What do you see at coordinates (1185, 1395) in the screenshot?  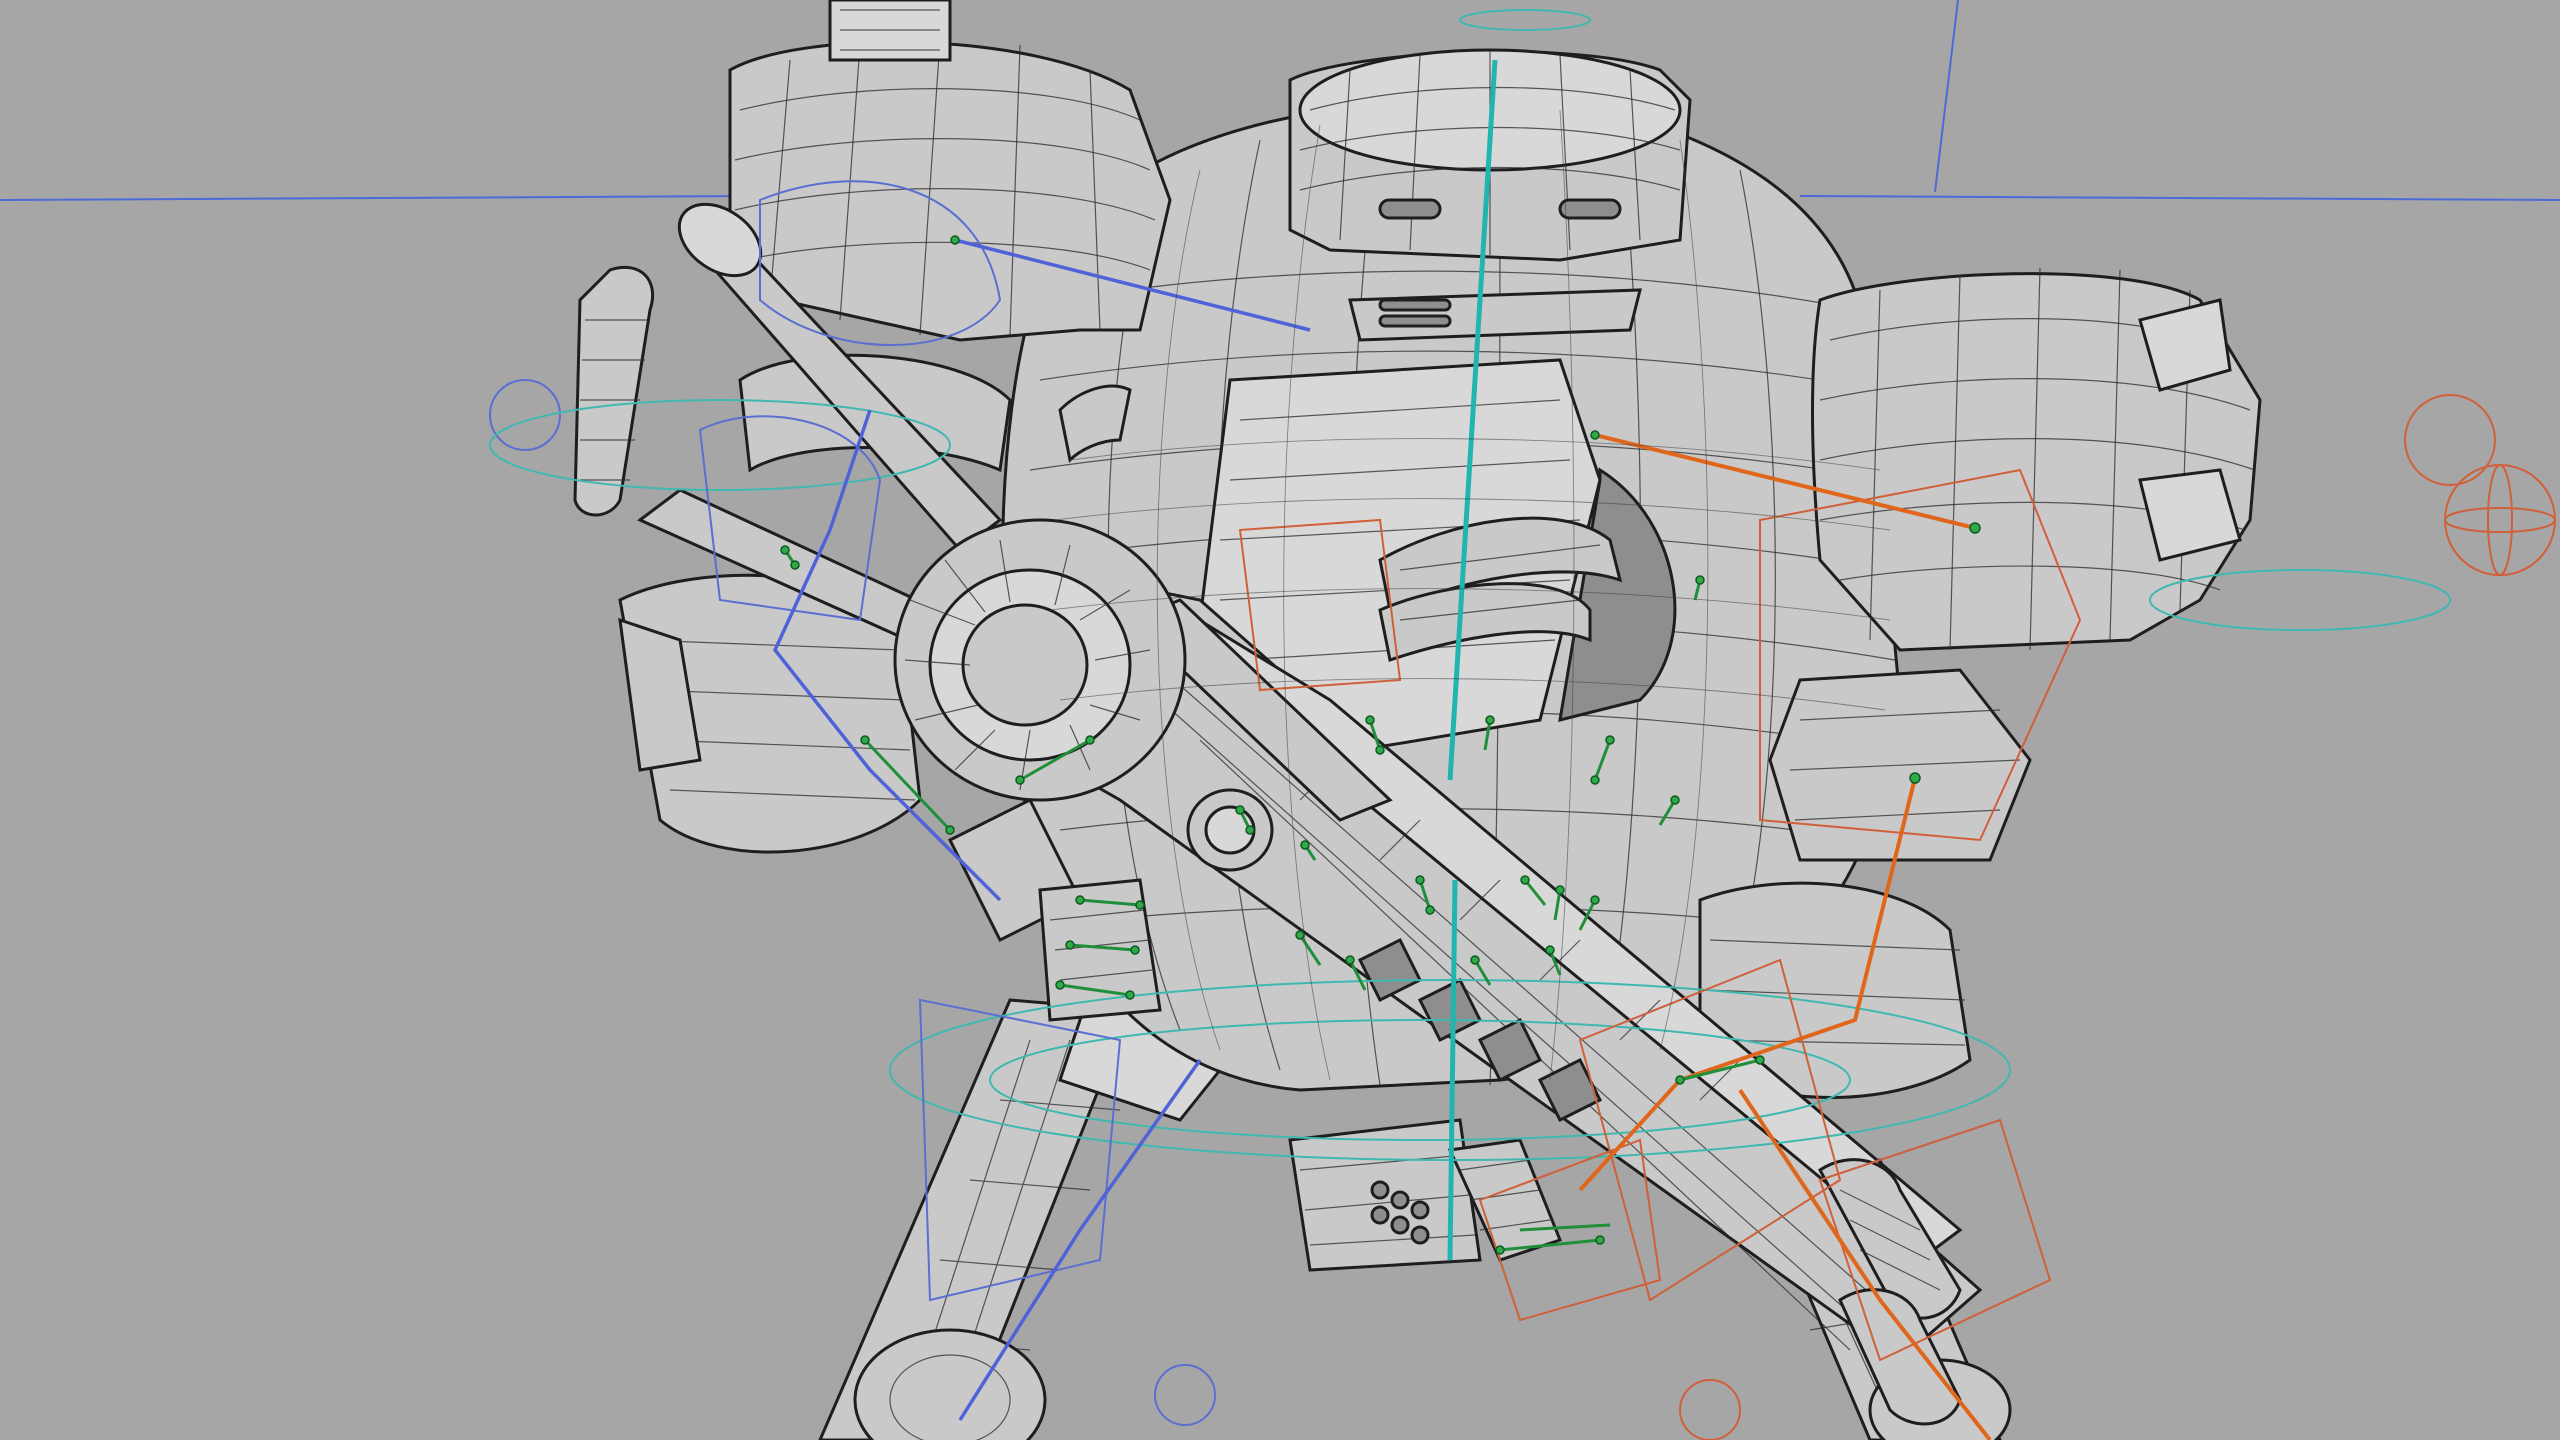 I see `left-foot-control` at bounding box center [1185, 1395].